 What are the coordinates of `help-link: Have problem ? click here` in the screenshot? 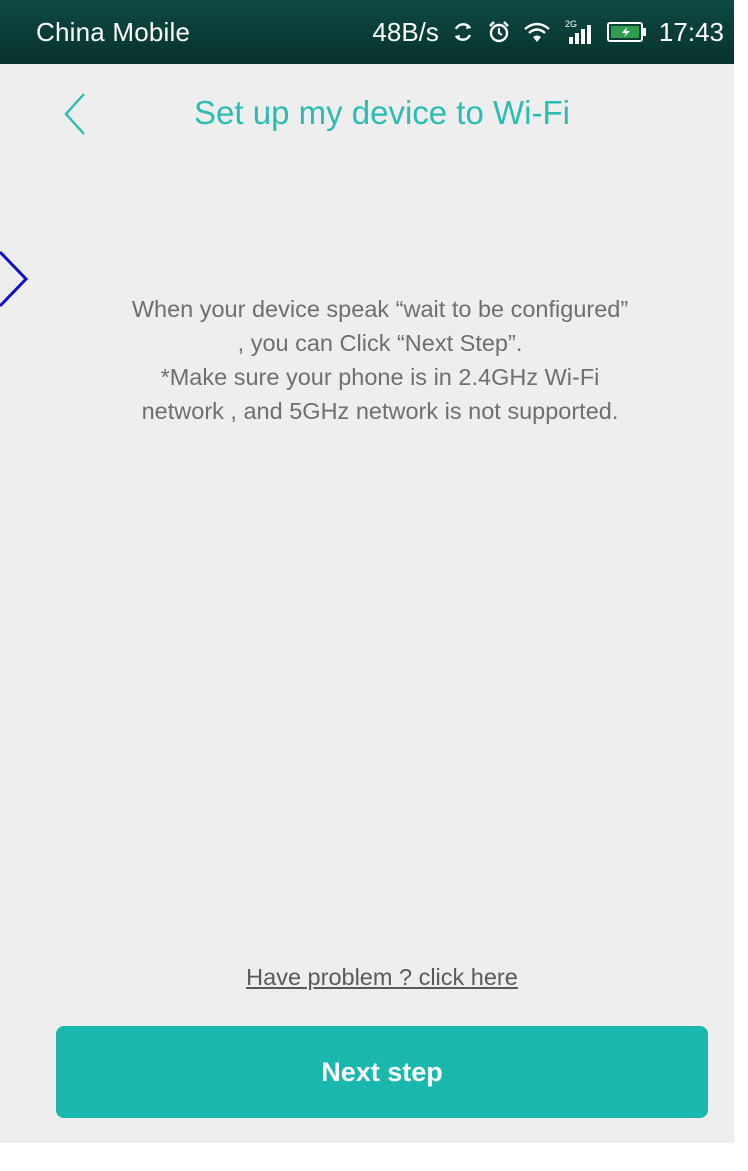 It's located at (374, 977).